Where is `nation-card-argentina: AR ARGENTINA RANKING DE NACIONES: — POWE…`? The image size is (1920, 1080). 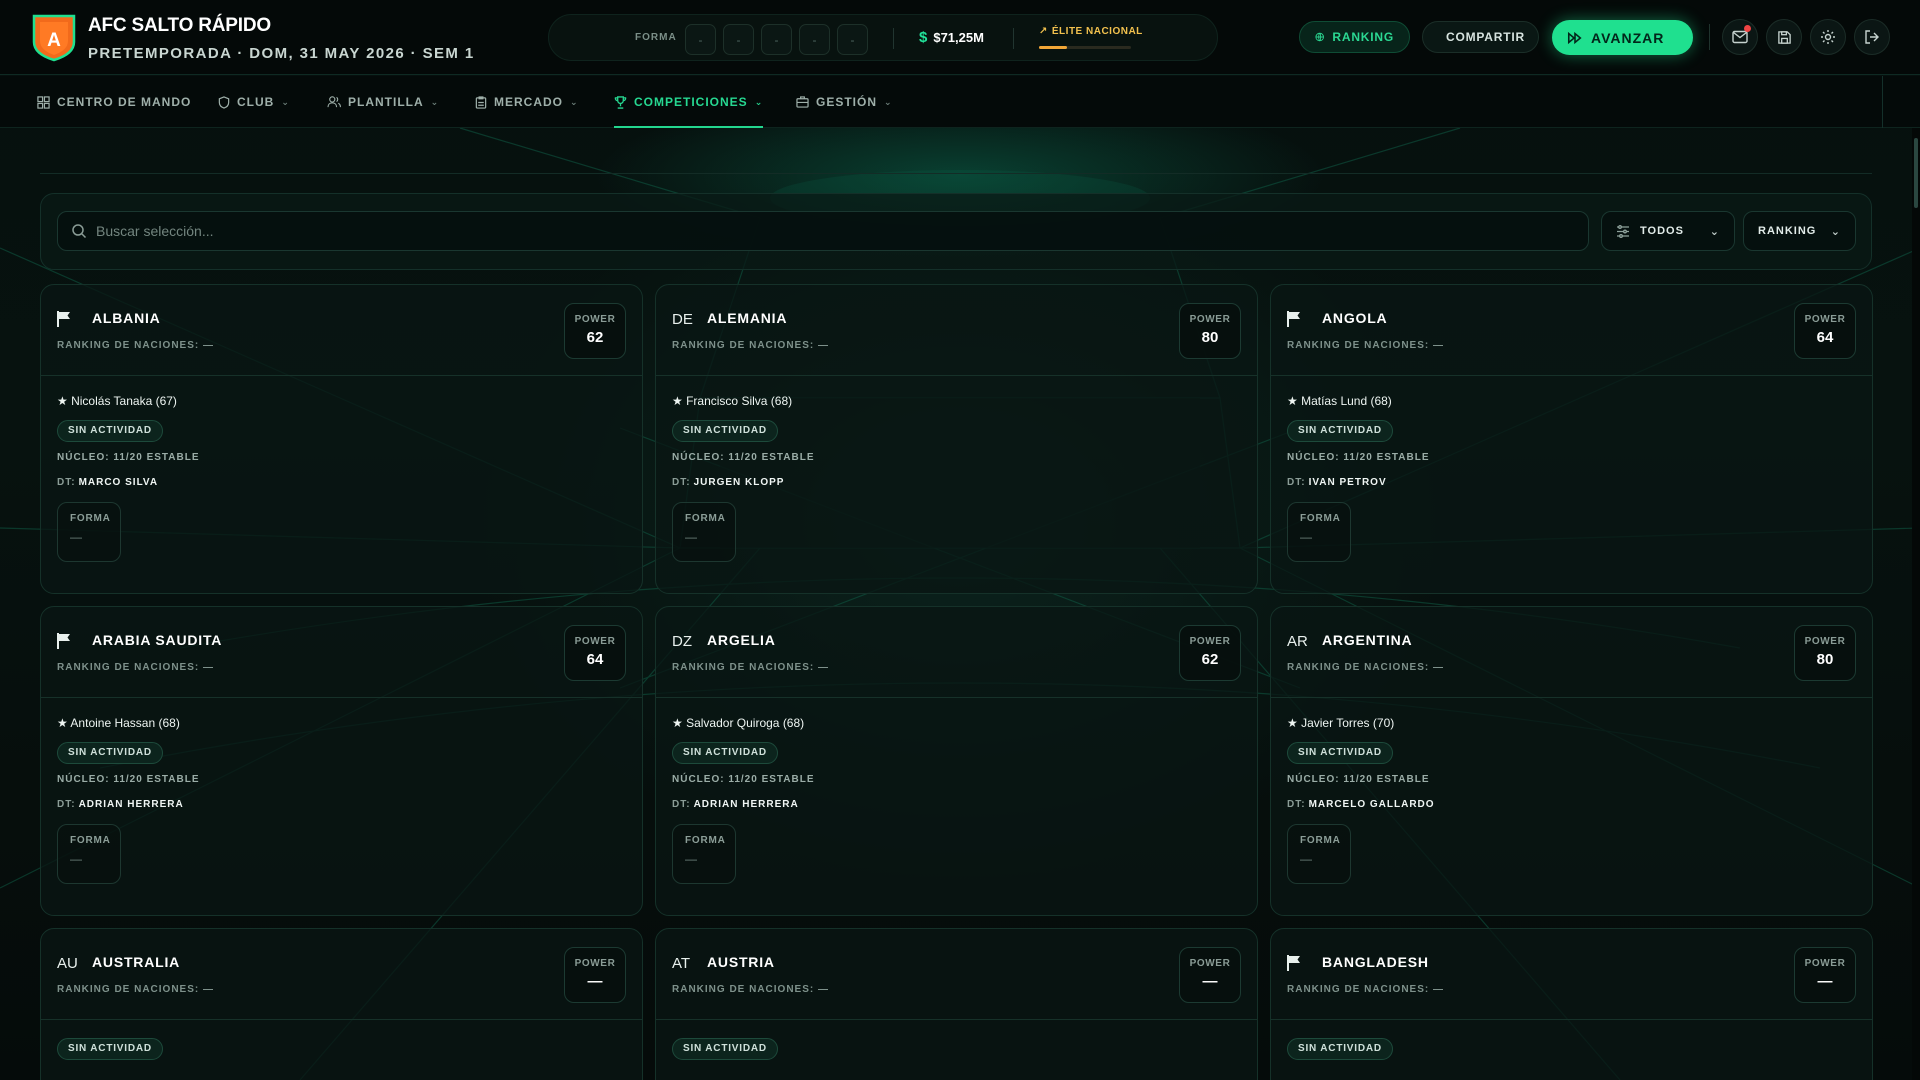
nation-card-argentina: AR ARGENTINA RANKING DE NACIONES: — POWE… is located at coordinates (1571, 761).